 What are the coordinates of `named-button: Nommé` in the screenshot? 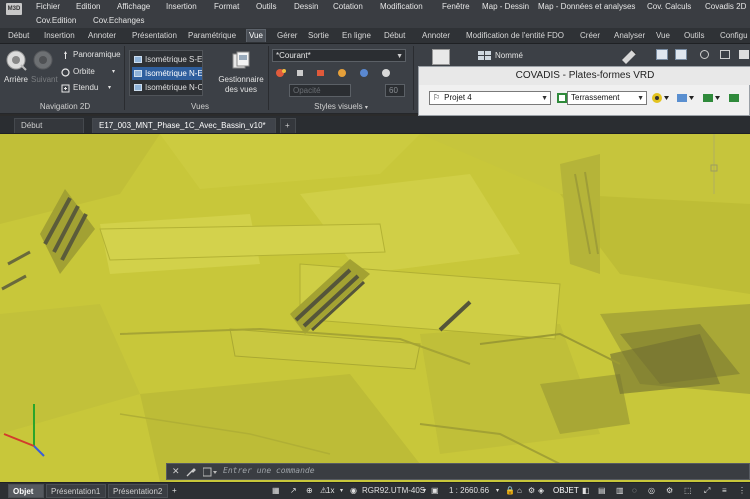 It's located at (509, 56).